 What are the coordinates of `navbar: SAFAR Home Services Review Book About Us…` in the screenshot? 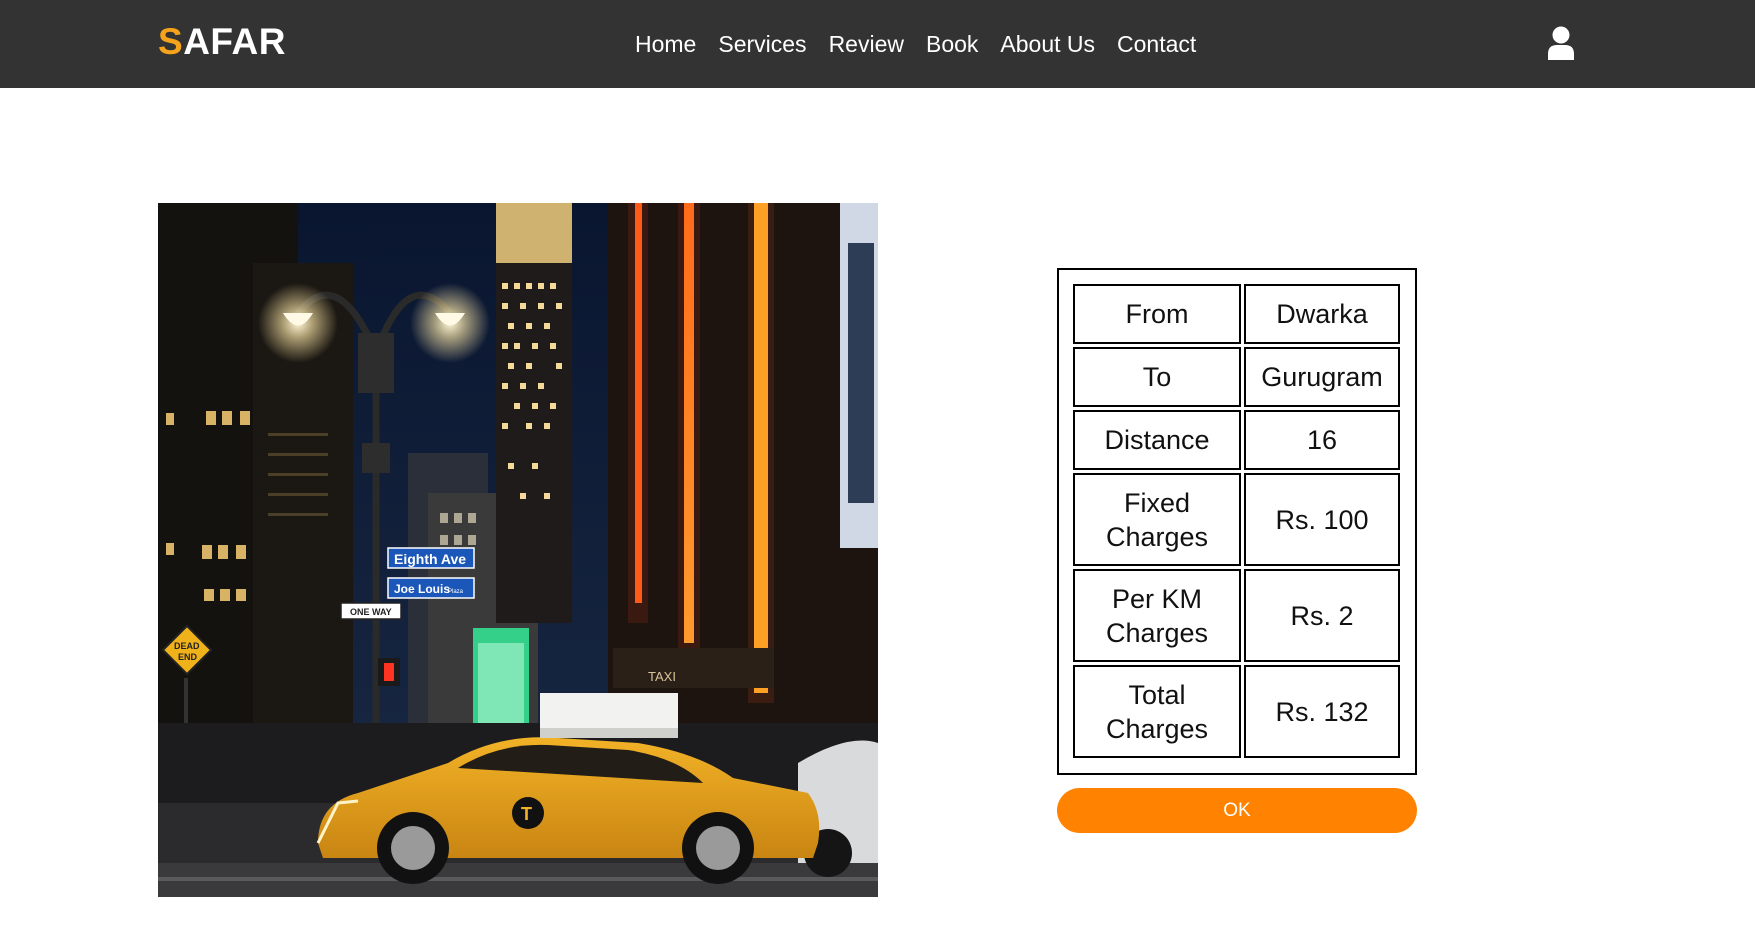 It's located at (877, 44).